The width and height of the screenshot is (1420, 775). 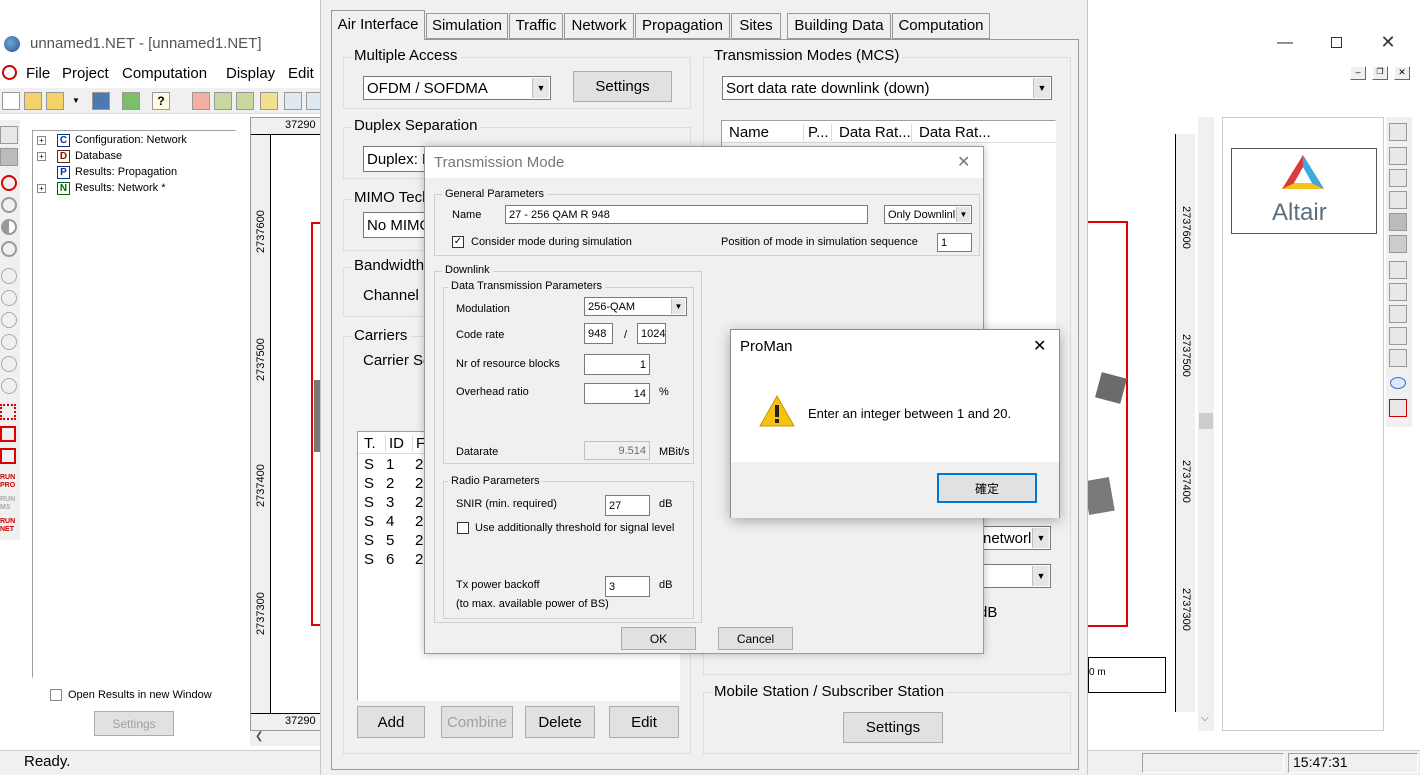 I want to click on multiple-access-select: OFDM / SOFDMA ▼, so click(x=457, y=88).